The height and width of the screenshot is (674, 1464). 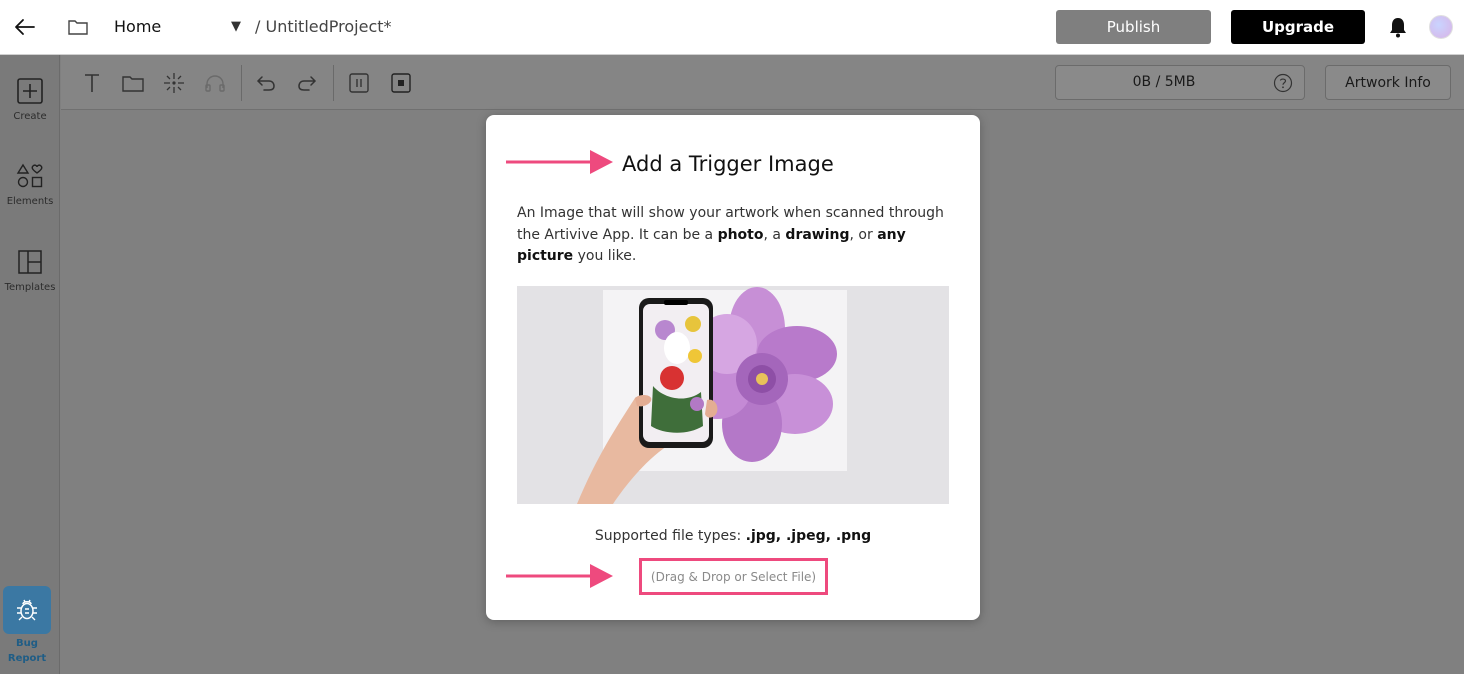 What do you see at coordinates (307, 83) in the screenshot?
I see `redo-icon` at bounding box center [307, 83].